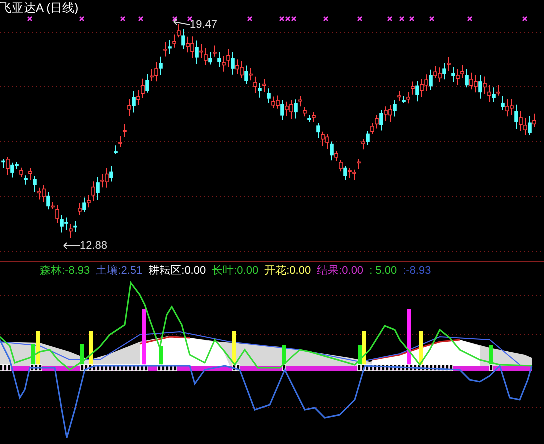 The image size is (544, 444). I want to click on legend-item: 耕耘区:0.00, so click(177, 271).